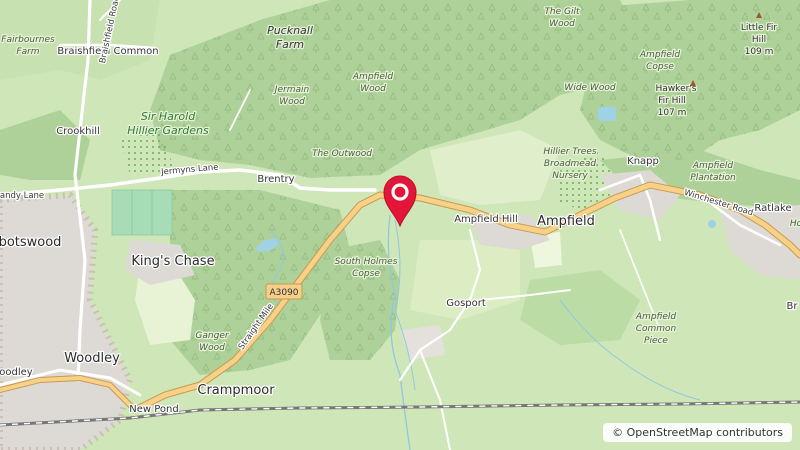 The image size is (800, 450). Describe the element at coordinates (672, 101) in the screenshot. I see `hawkers-fir-hill-label-2: Fir Hill` at that location.